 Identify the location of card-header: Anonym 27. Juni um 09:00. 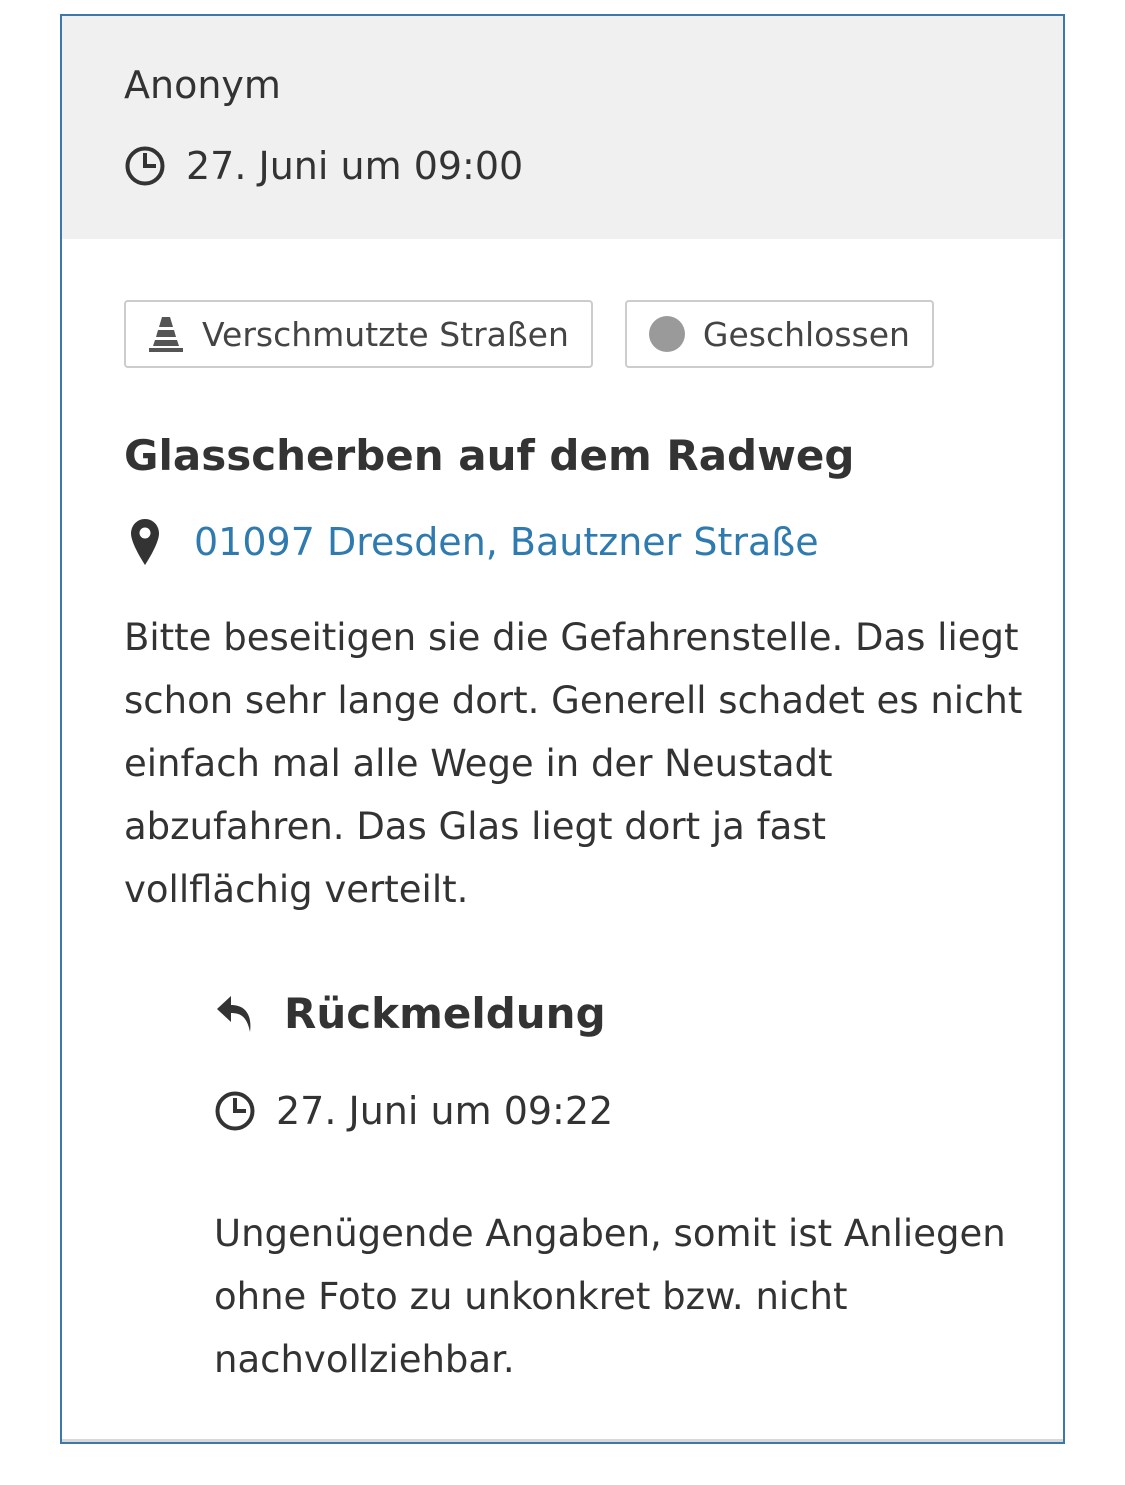
(562, 127).